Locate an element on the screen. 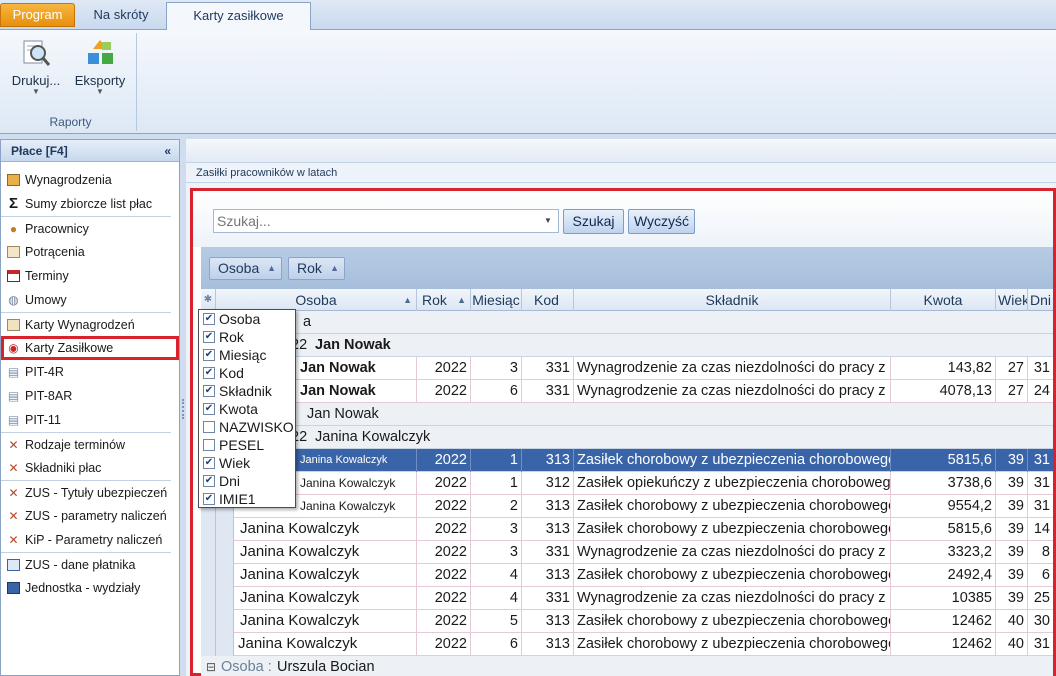 The image size is (1056, 676). group-label: Osoba : is located at coordinates (246, 667).